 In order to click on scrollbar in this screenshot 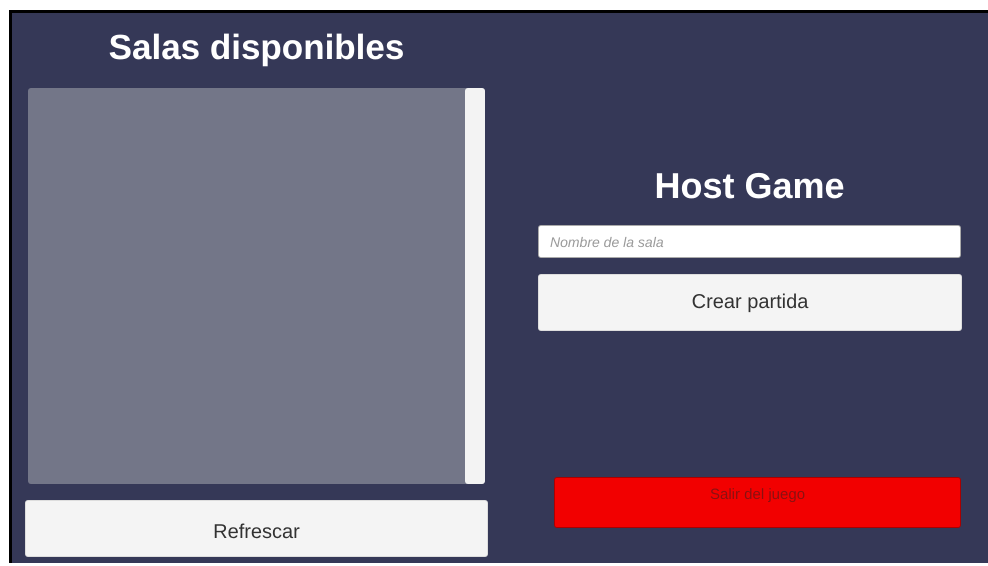, I will do `click(475, 286)`.